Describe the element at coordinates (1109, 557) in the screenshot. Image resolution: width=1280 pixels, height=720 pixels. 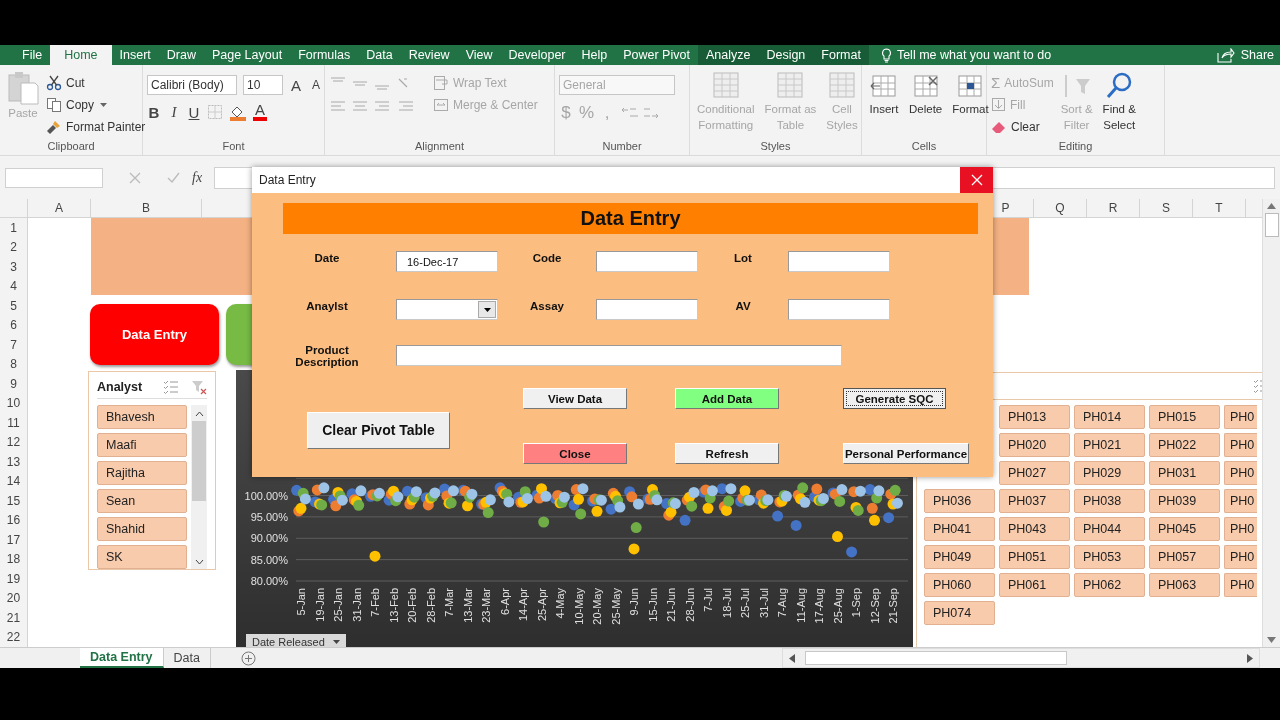
I see `slicer-item: PH053` at that location.